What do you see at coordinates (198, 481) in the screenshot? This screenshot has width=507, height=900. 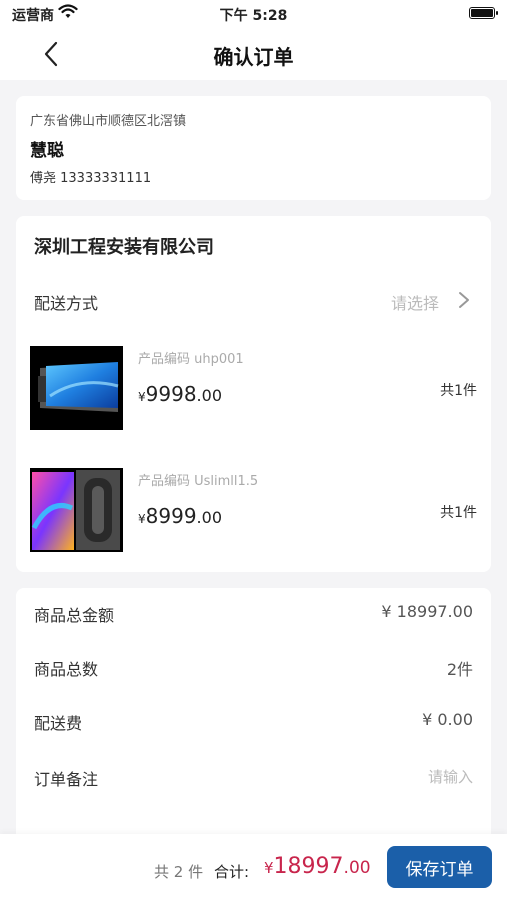 I see `product-sku: 产品编码 Uslimll1.5` at bounding box center [198, 481].